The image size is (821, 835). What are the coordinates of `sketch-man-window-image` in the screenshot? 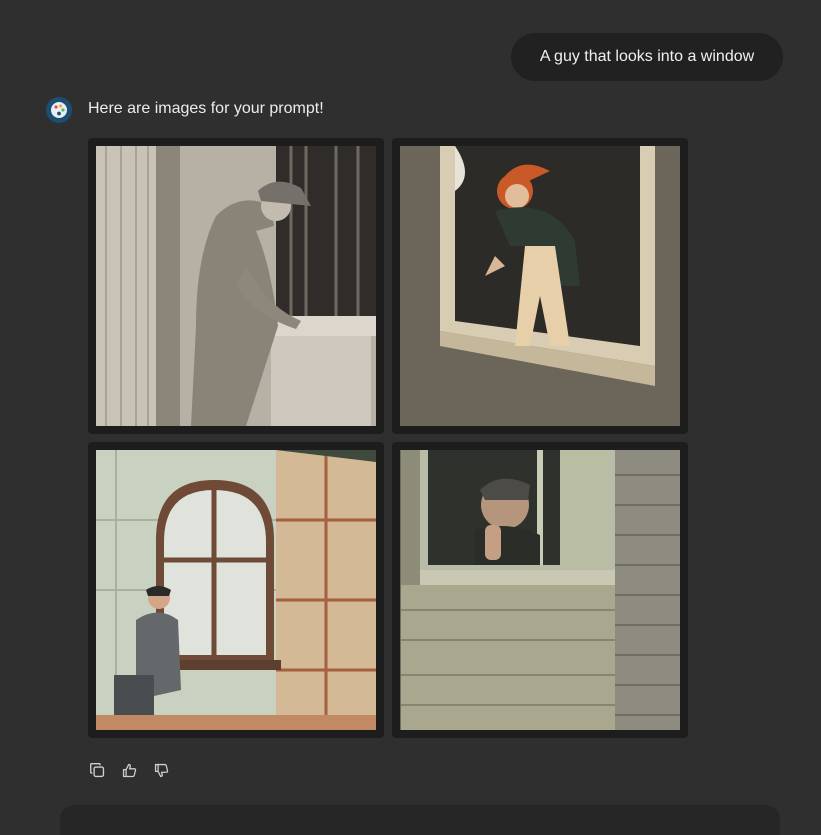 It's located at (236, 286).